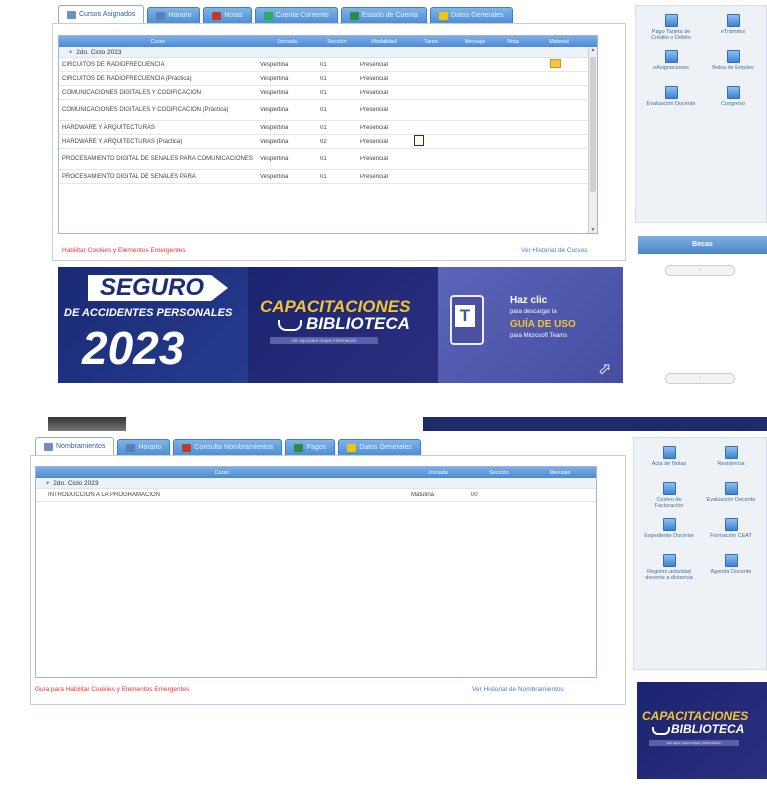  What do you see at coordinates (733, 104) in the screenshot?
I see `quick-link-label: Congreso` at bounding box center [733, 104].